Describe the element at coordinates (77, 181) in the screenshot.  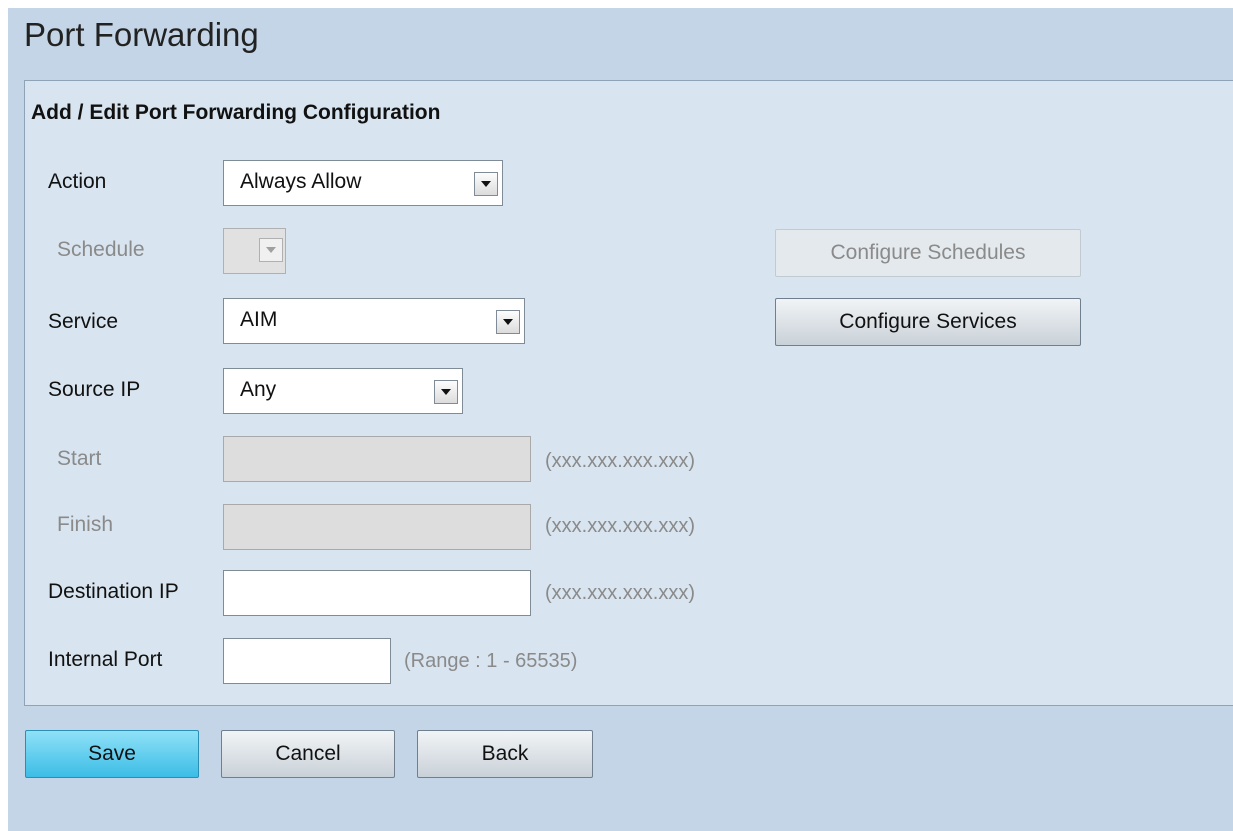
I see `action-label: Action` at that location.